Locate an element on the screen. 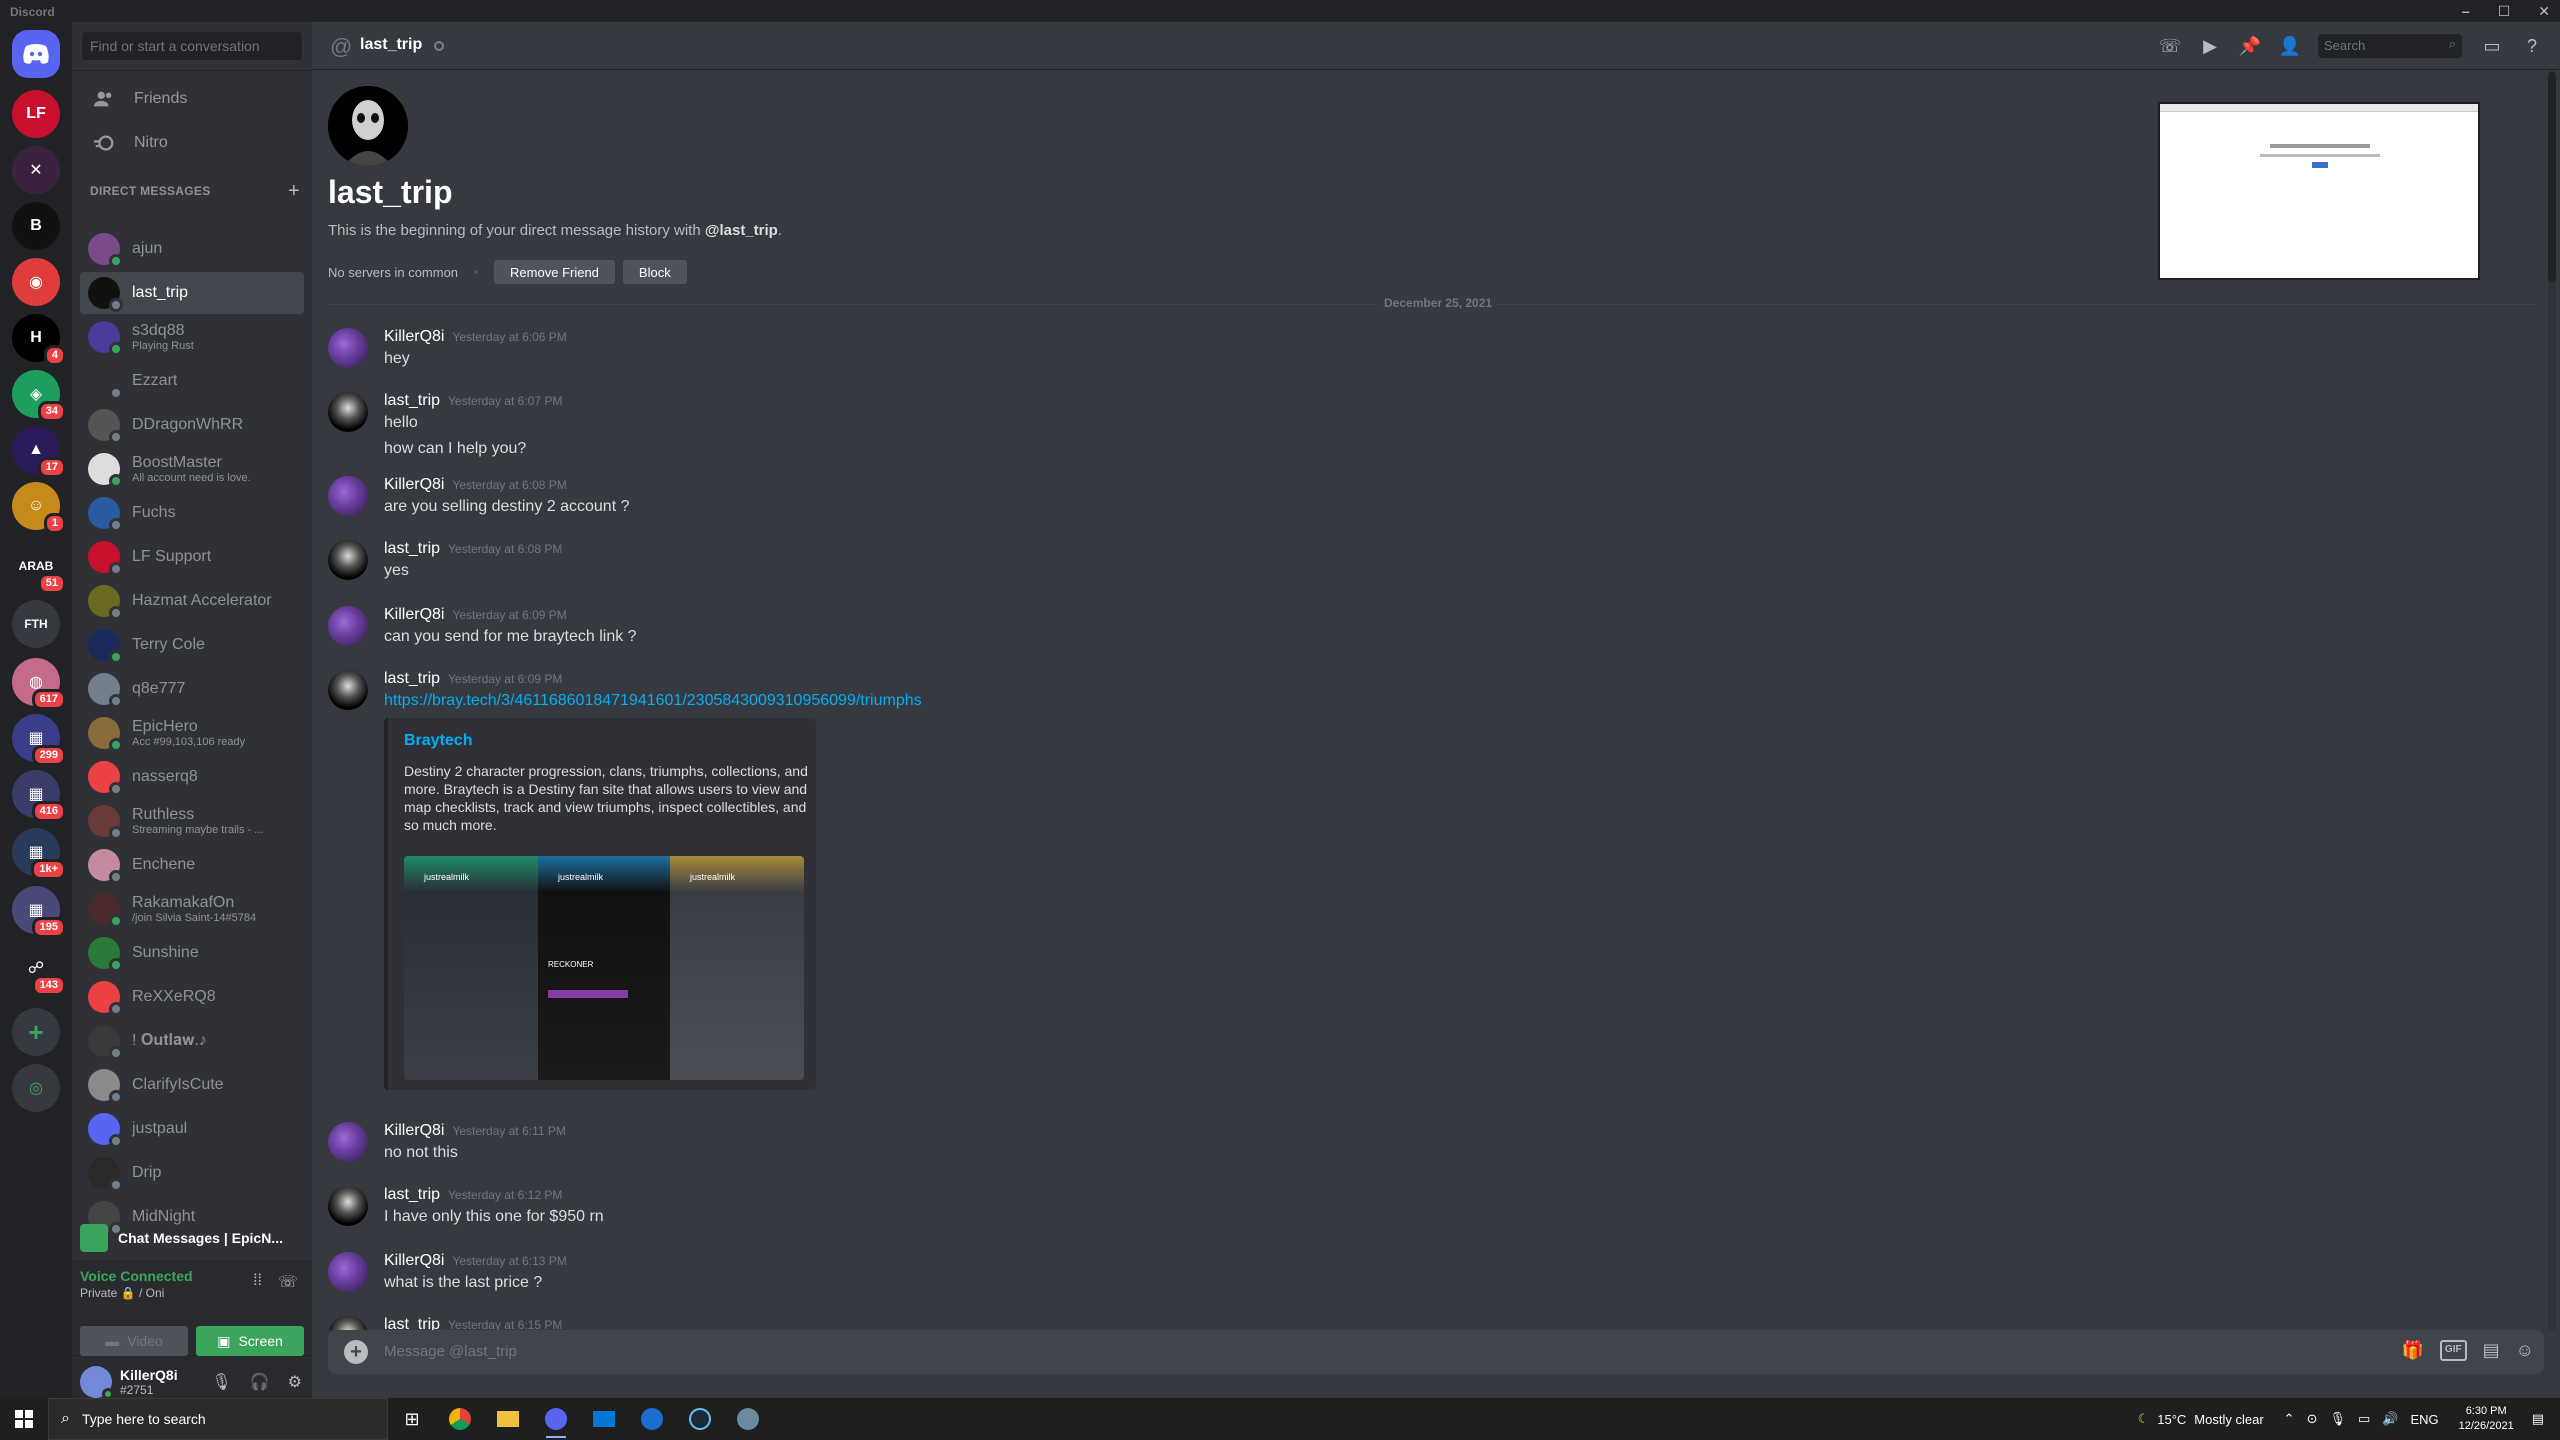 The width and height of the screenshot is (2560, 1440). server-icon-14: ▦ 1k+ is located at coordinates (39, 854).